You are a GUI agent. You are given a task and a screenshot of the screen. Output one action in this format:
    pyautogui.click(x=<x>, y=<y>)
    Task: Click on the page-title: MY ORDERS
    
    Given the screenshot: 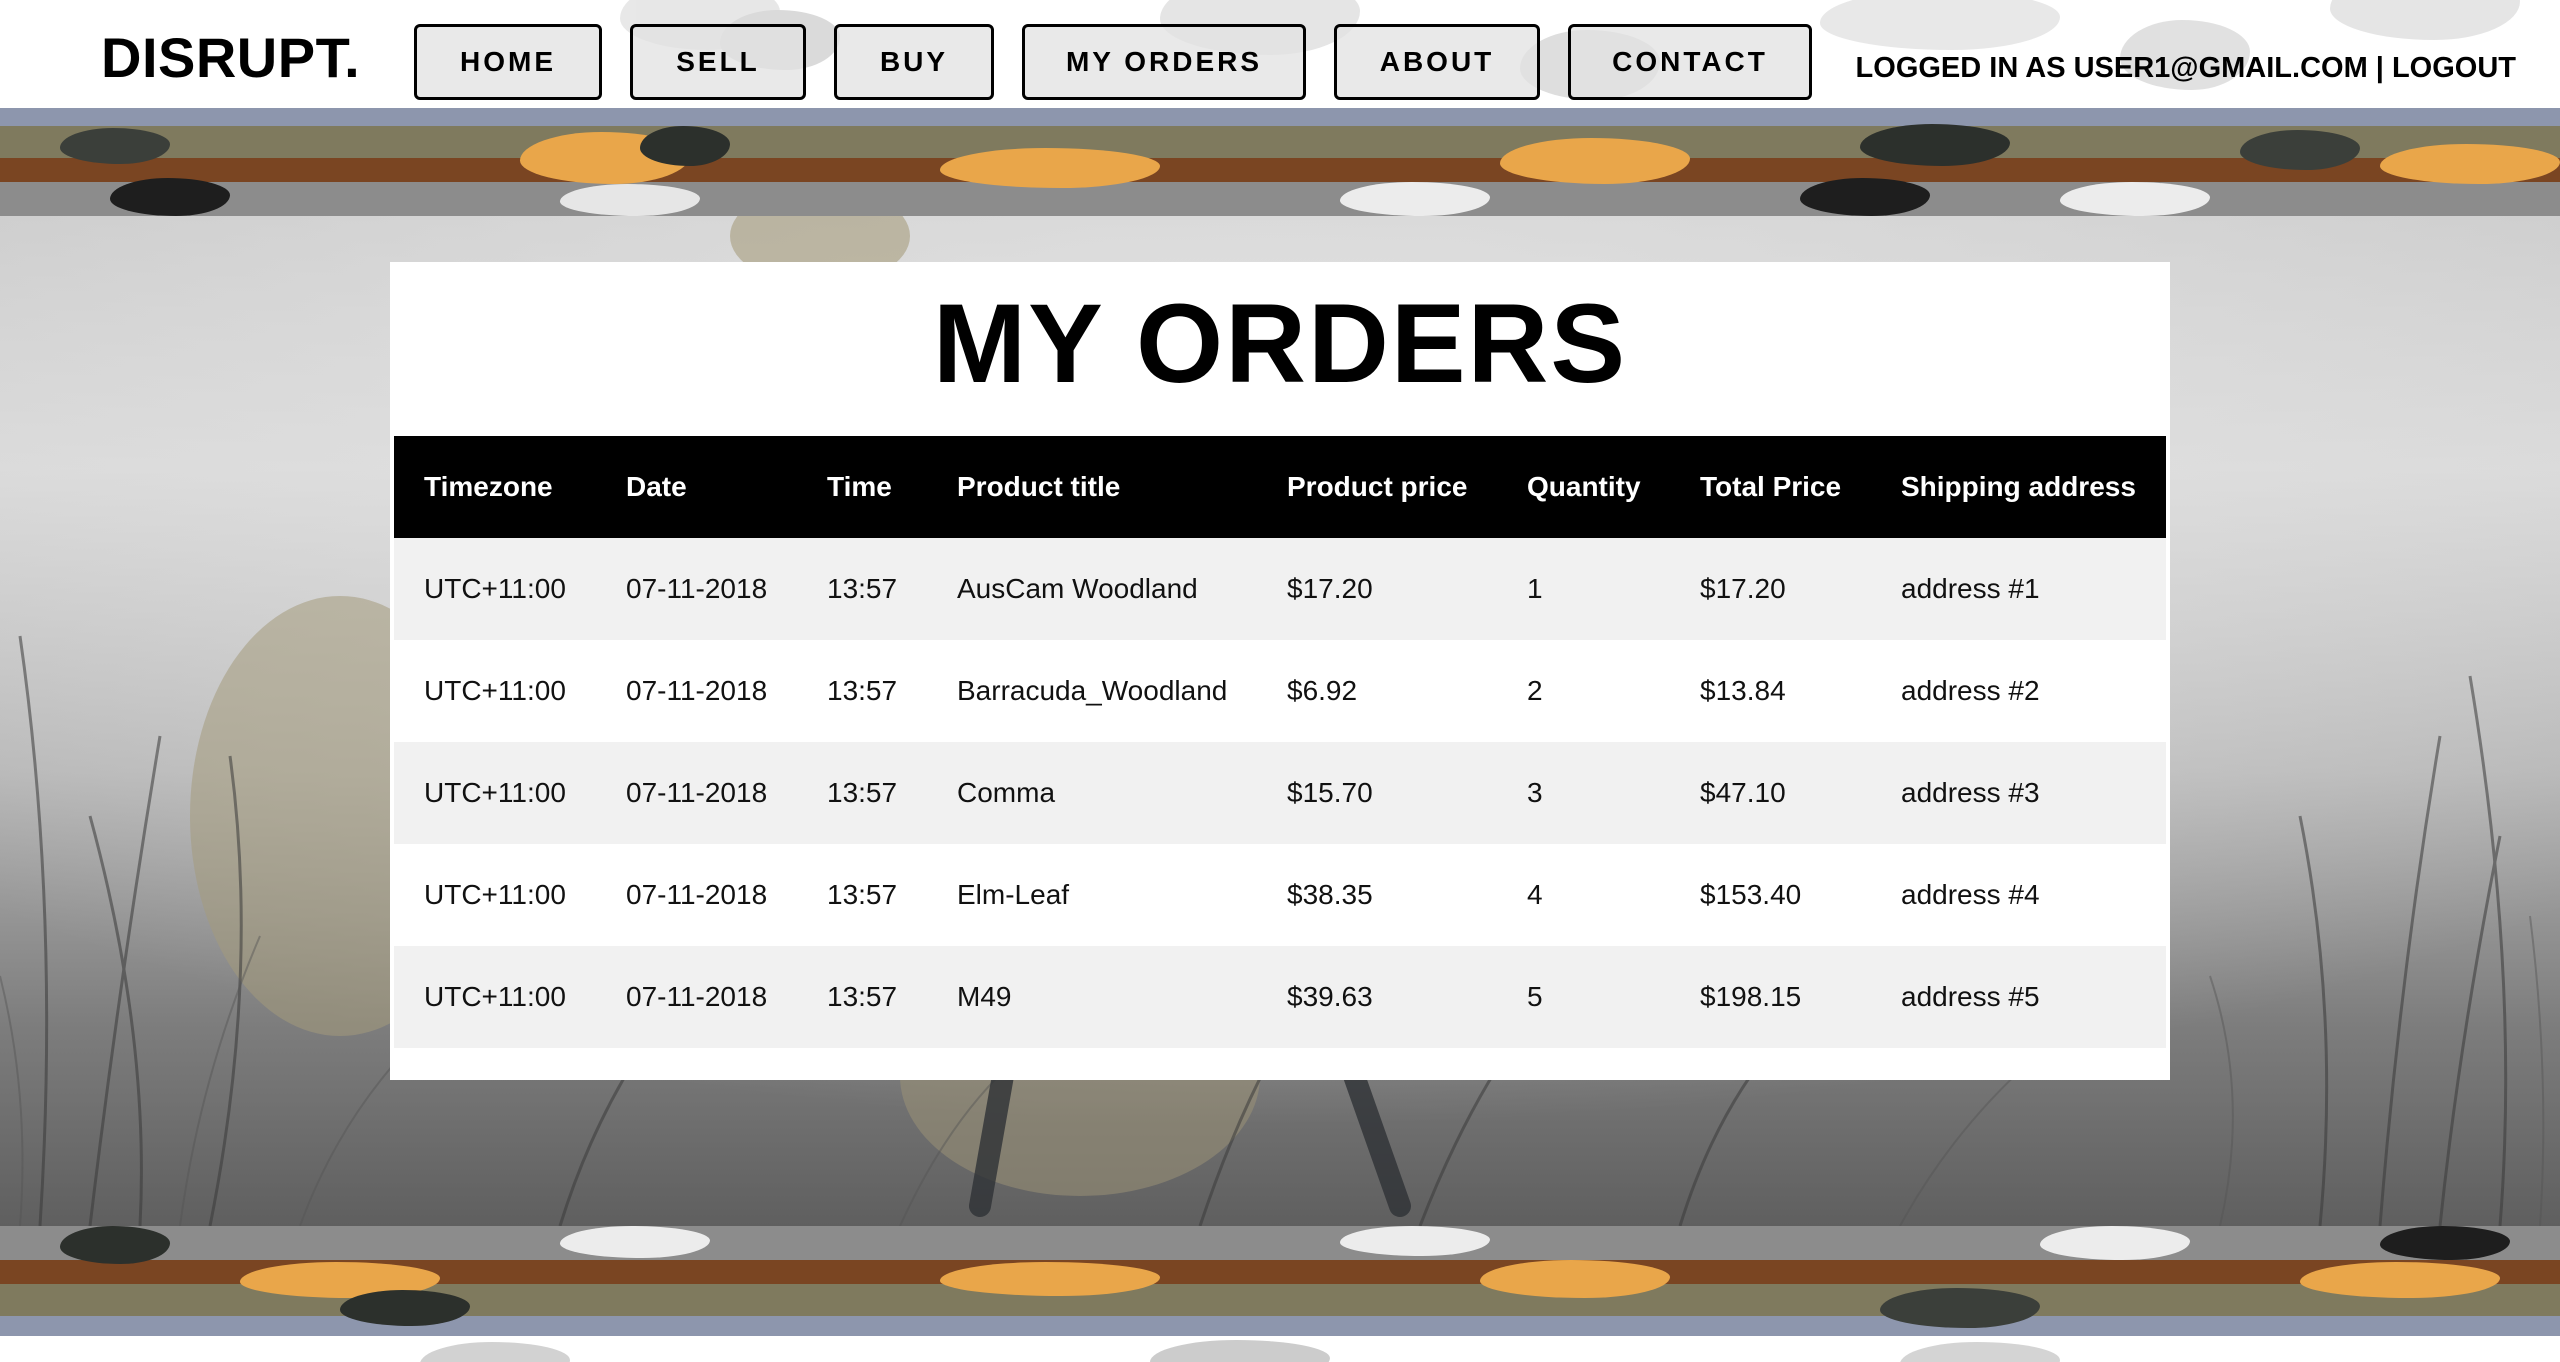 What is the action you would take?
    pyautogui.click(x=1280, y=343)
    